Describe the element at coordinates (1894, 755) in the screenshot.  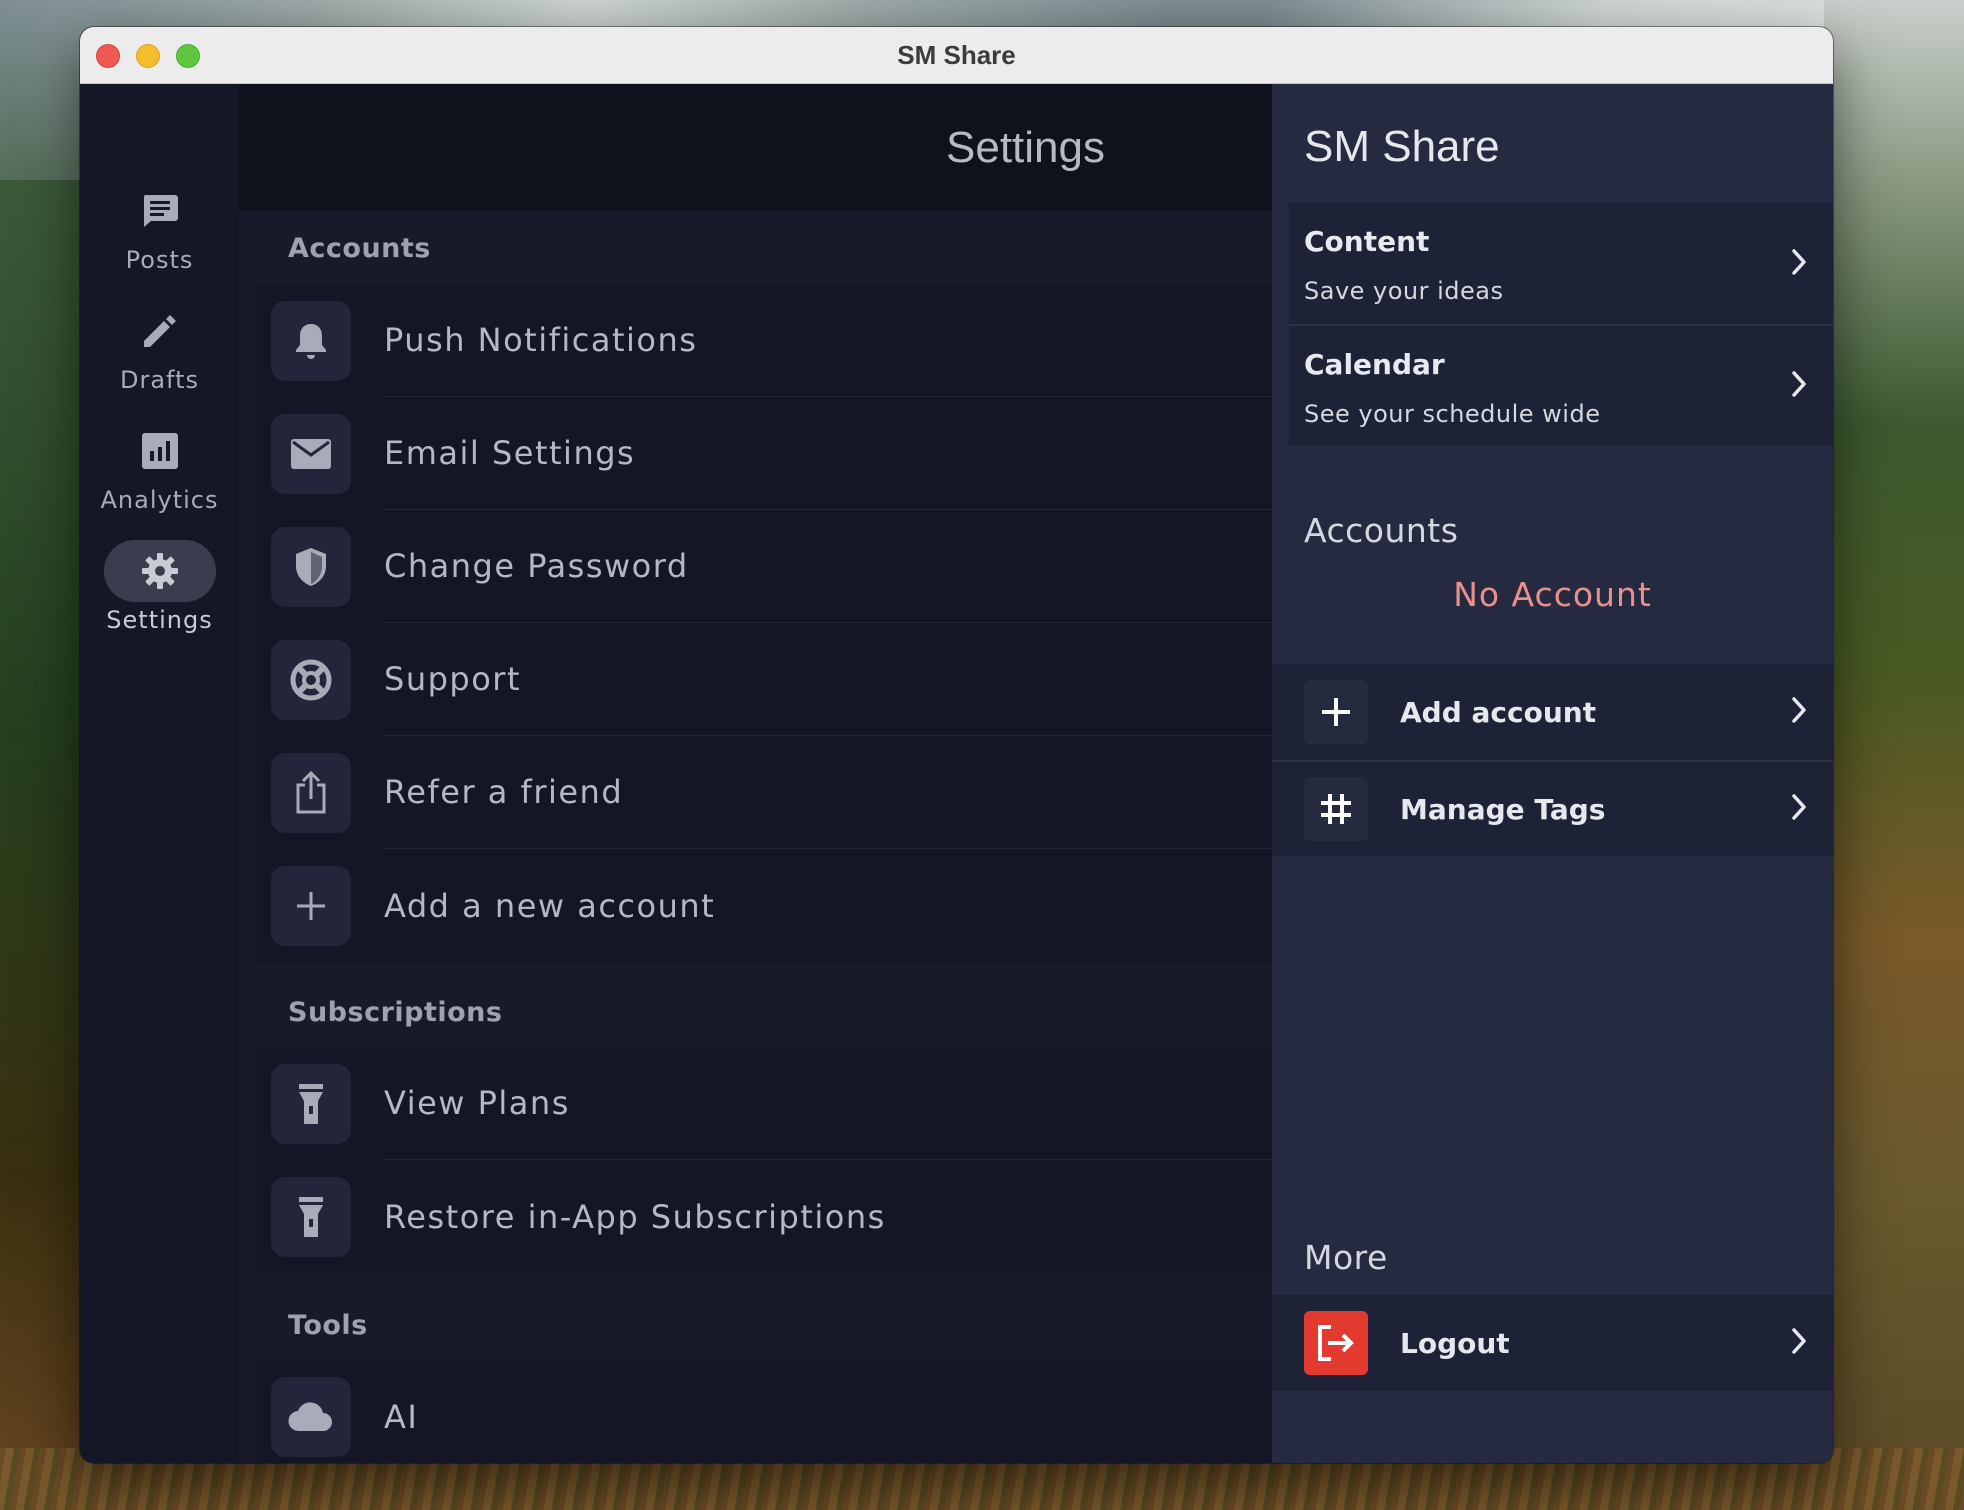
I see `wallpaper-vineyard-right` at that location.